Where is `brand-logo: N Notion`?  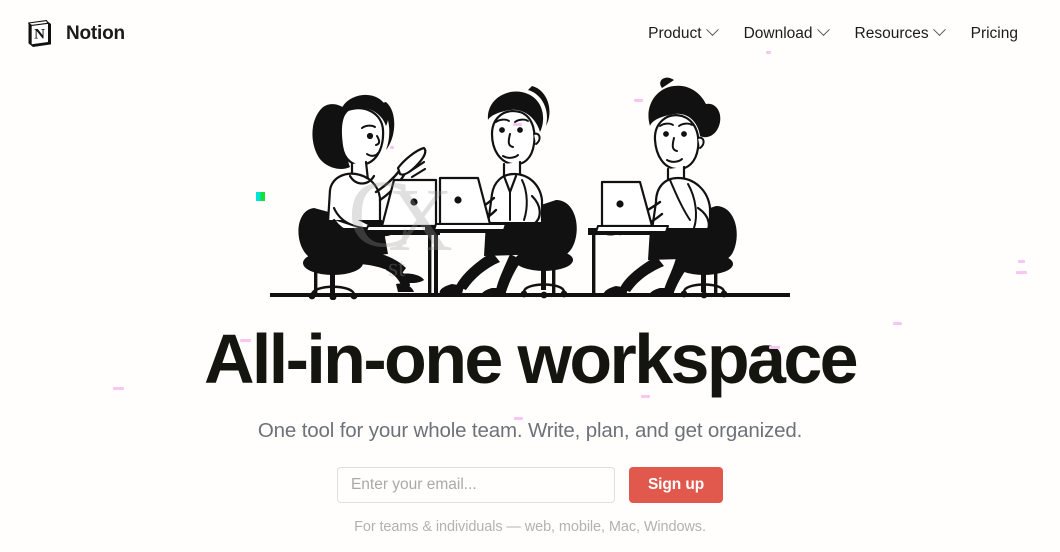 brand-logo: N Notion is located at coordinates (73, 34).